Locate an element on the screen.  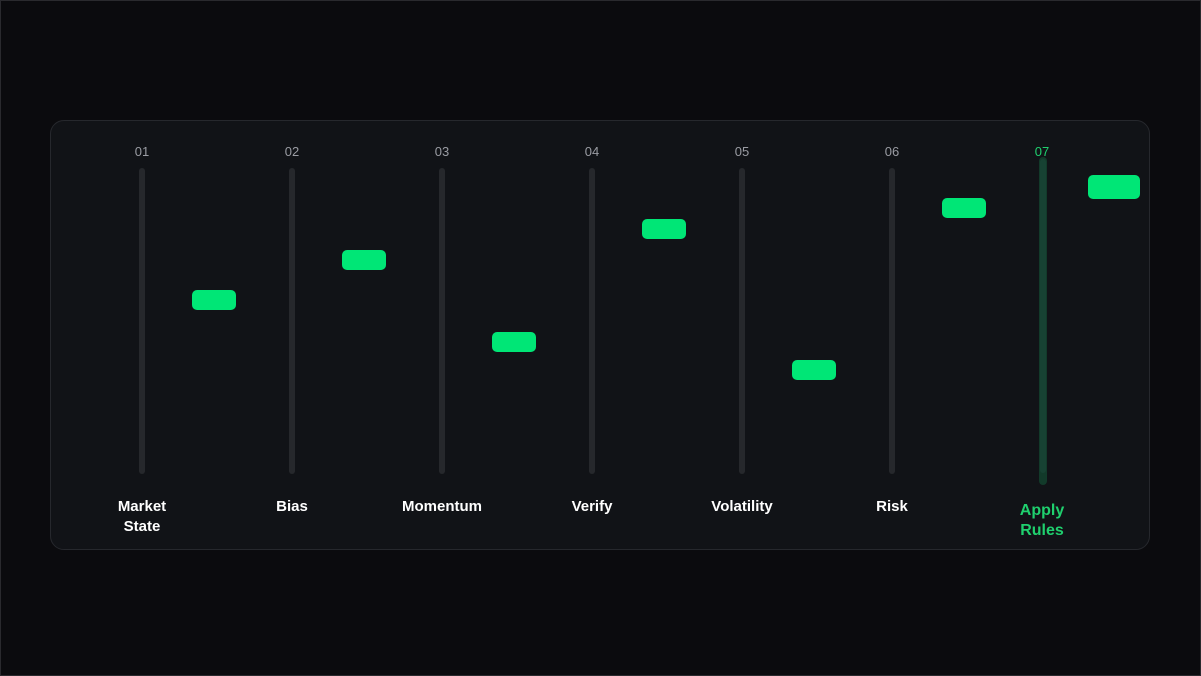
slider-number: 01 is located at coordinates (142, 151).